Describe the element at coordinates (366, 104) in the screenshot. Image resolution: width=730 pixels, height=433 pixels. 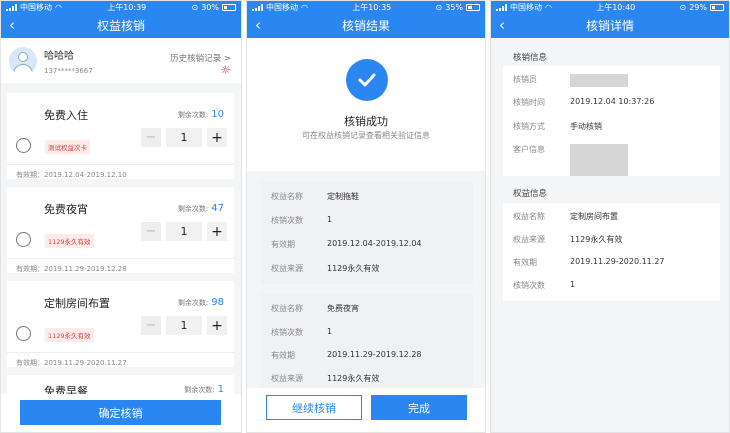
I see `result-summary: 核销成功 可在权益核销记录查看相关验证信息` at that location.